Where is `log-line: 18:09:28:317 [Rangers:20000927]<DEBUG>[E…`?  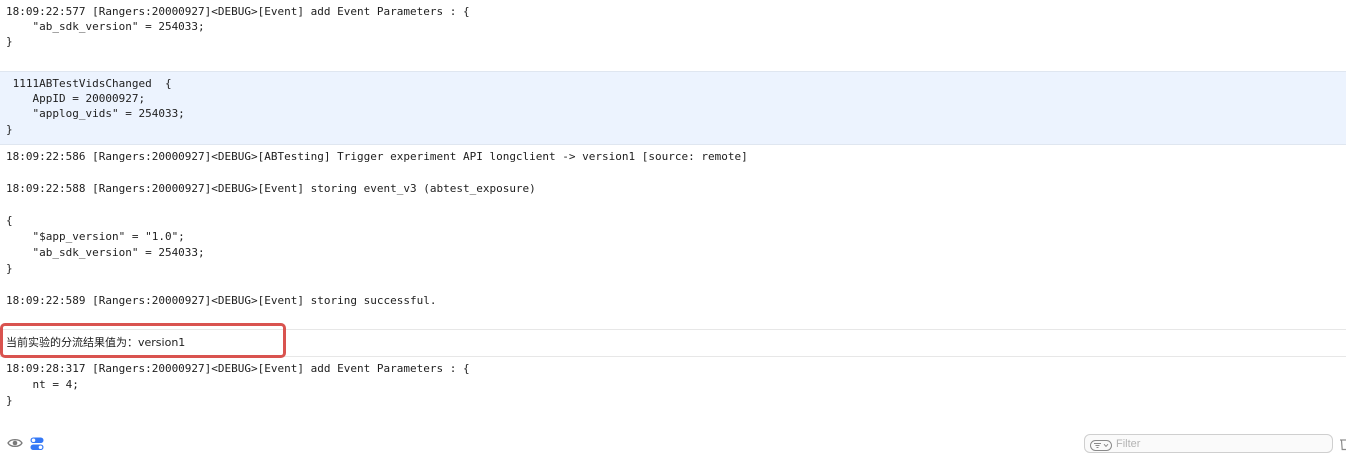 log-line: 18:09:28:317 [Rangers:20000927]<DEBUG>[E… is located at coordinates (238, 368).